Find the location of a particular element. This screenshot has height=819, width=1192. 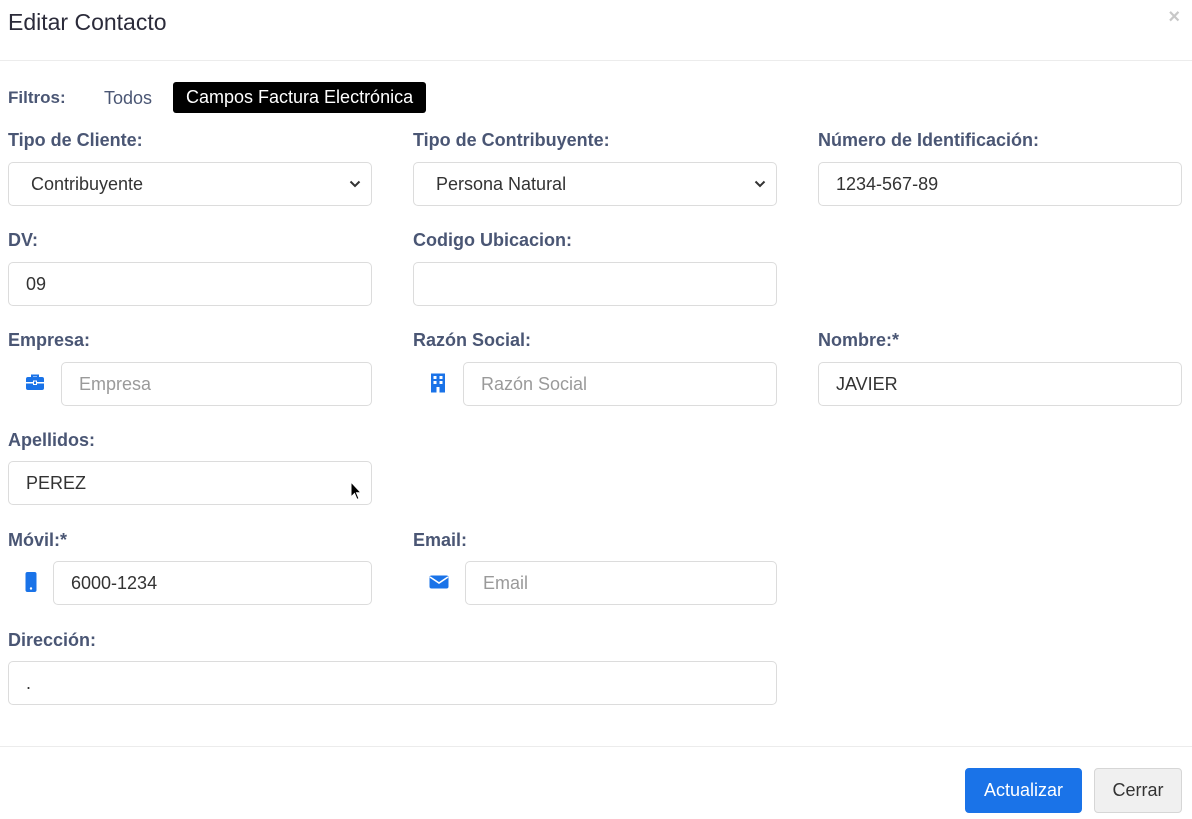

movil-input: 6000-1234 is located at coordinates (212, 583).